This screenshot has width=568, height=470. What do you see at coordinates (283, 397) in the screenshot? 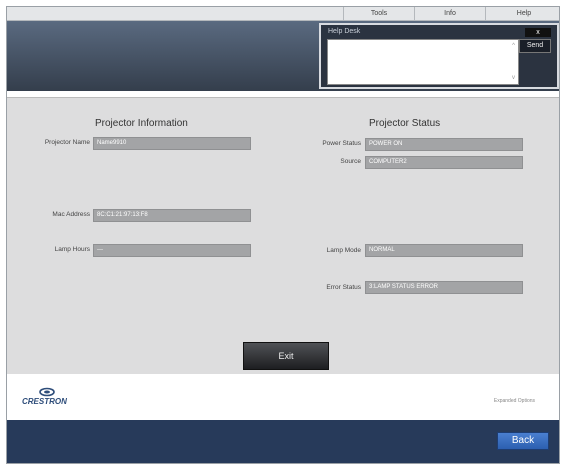
I see `footer: CRESTRON Expanded Options` at bounding box center [283, 397].